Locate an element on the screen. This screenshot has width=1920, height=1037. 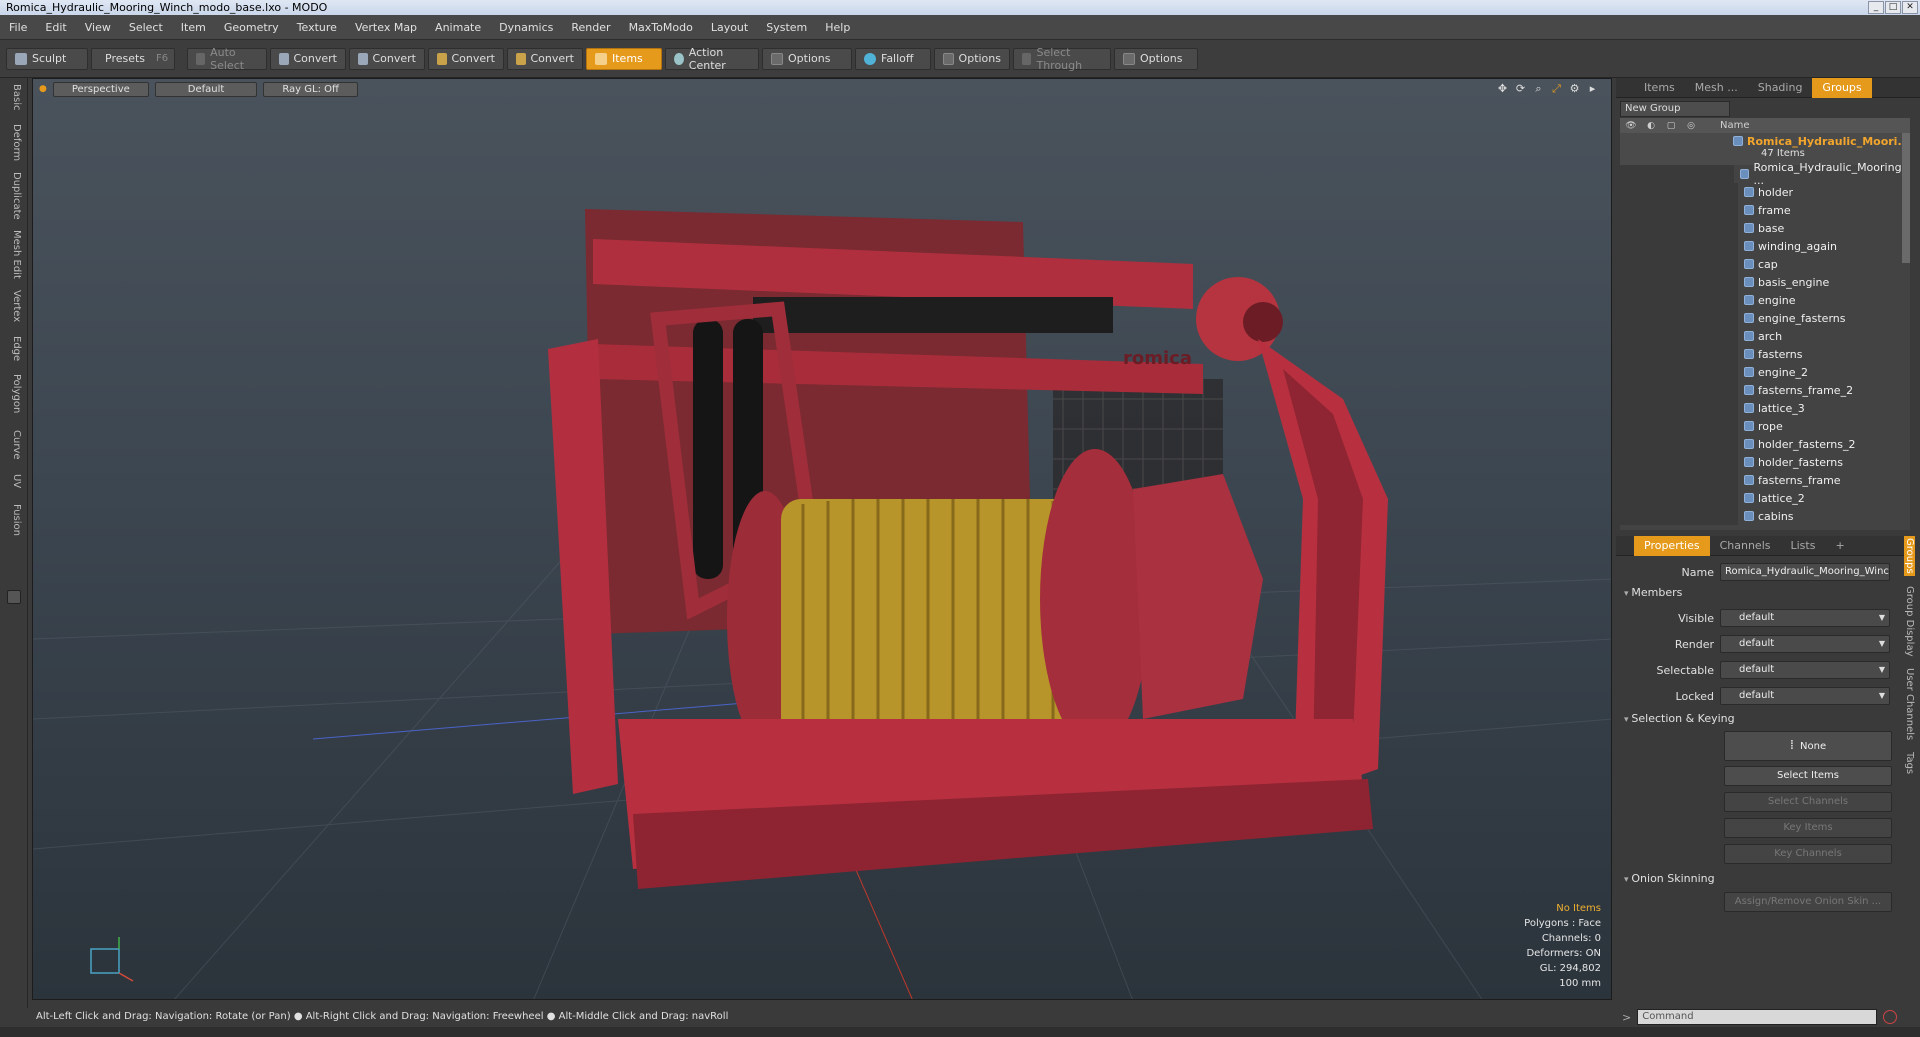
tab-vertex: Vertex is located at coordinates (14, 306).